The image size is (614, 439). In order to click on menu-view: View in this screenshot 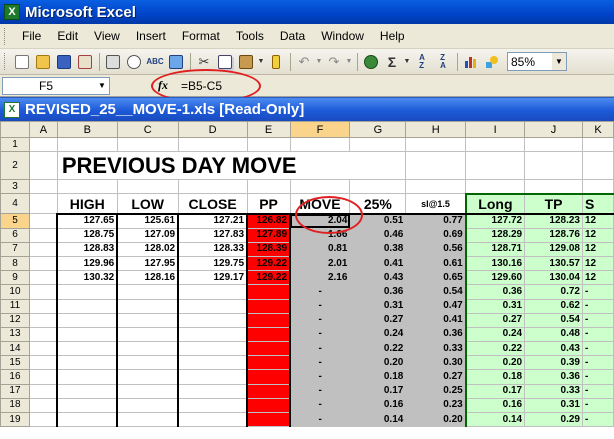, I will do `click(107, 36)`.